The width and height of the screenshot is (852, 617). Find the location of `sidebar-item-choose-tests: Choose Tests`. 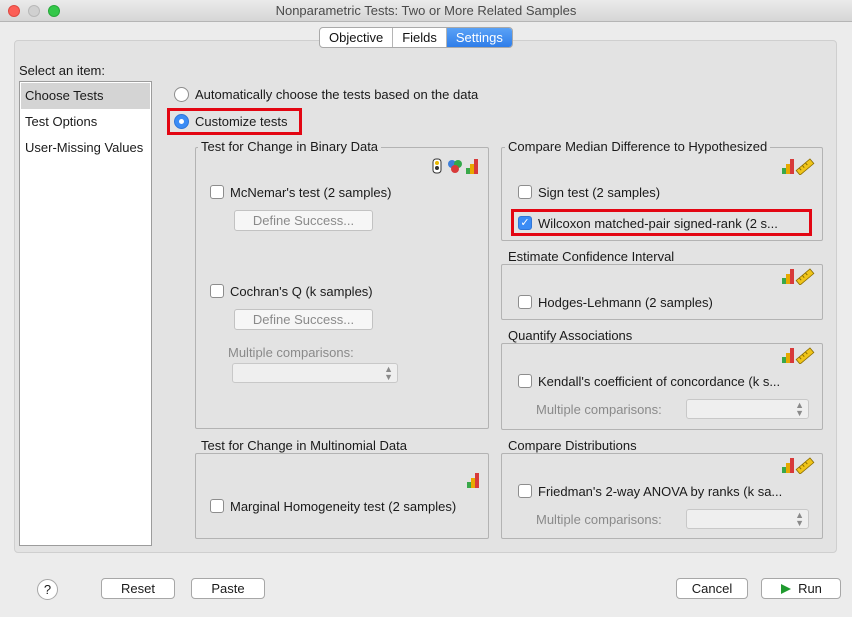

sidebar-item-choose-tests: Choose Tests is located at coordinates (85, 96).